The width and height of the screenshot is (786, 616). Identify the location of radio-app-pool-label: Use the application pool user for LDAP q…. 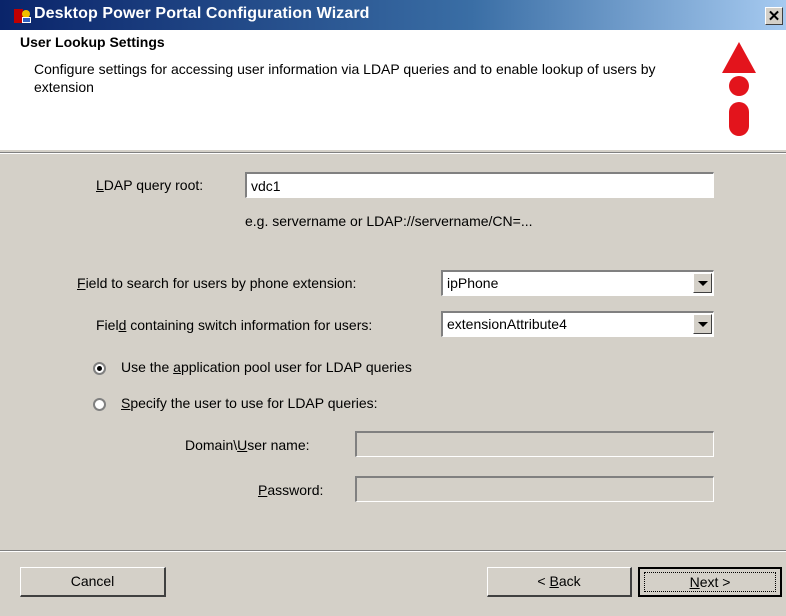
(266, 367).